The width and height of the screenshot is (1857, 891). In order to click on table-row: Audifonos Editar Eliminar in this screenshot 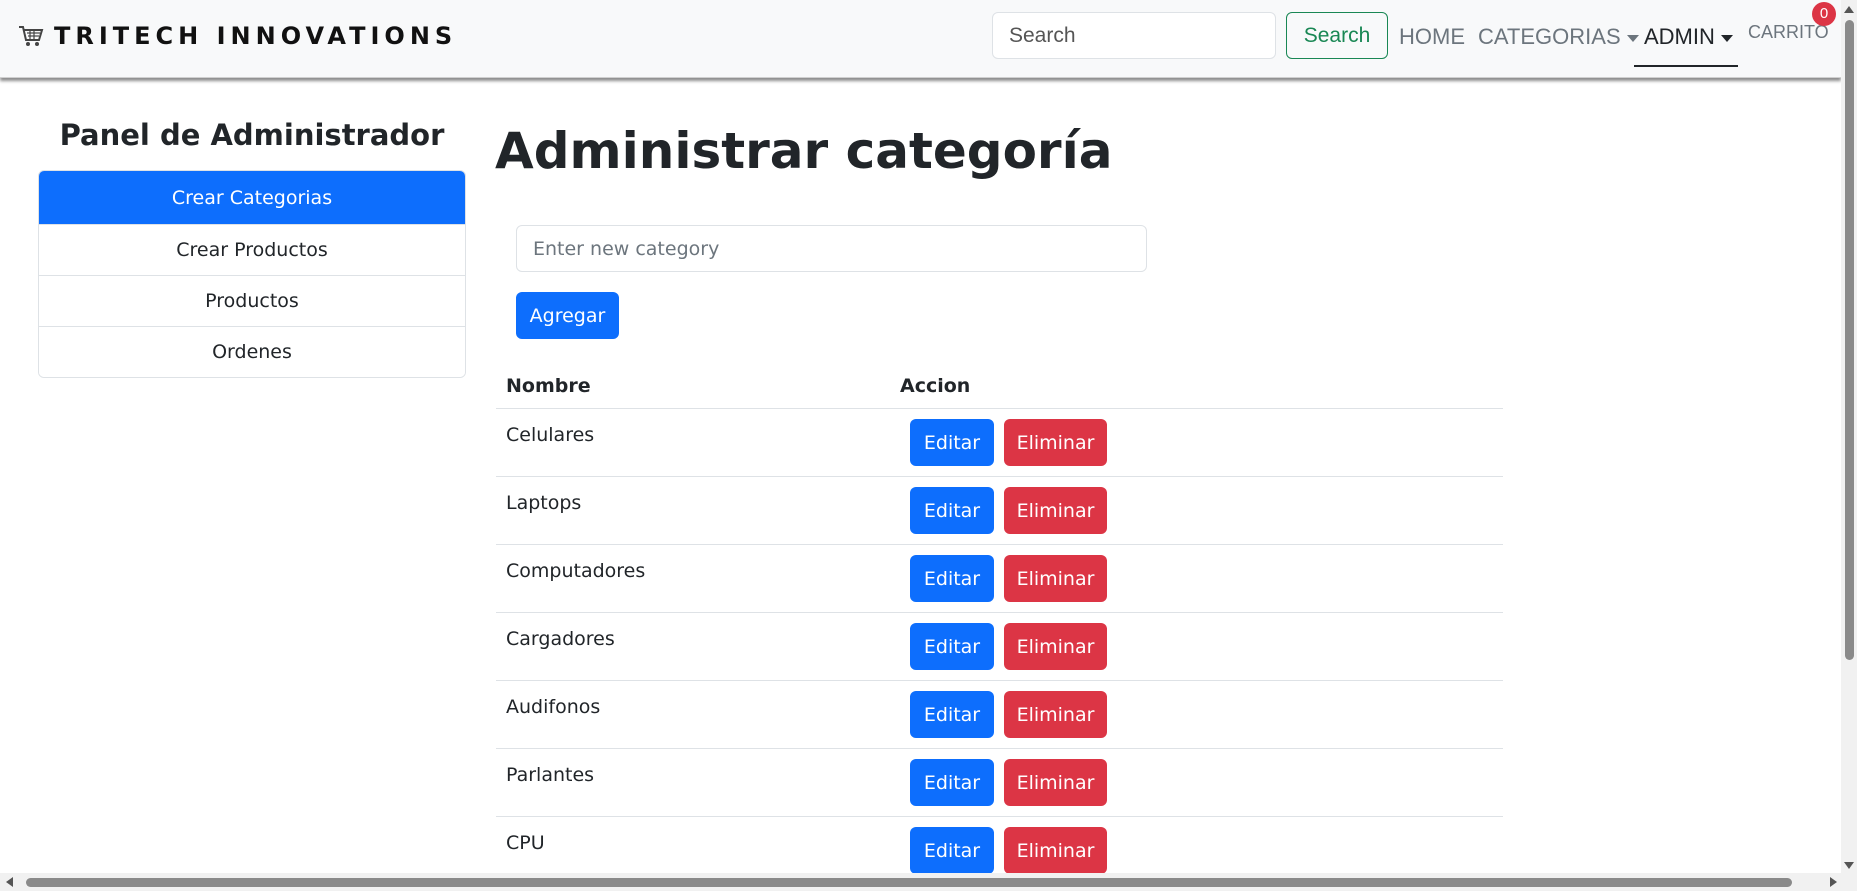, I will do `click(999, 715)`.